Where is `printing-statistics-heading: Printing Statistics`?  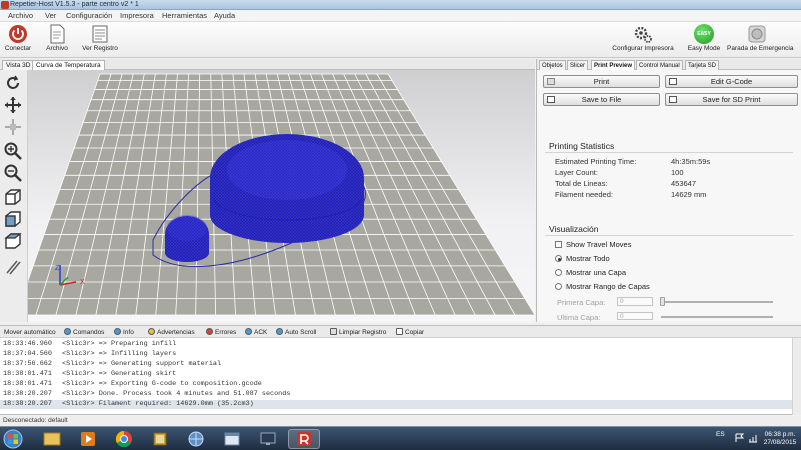 printing-statistics-heading: Printing Statistics is located at coordinates (582, 146).